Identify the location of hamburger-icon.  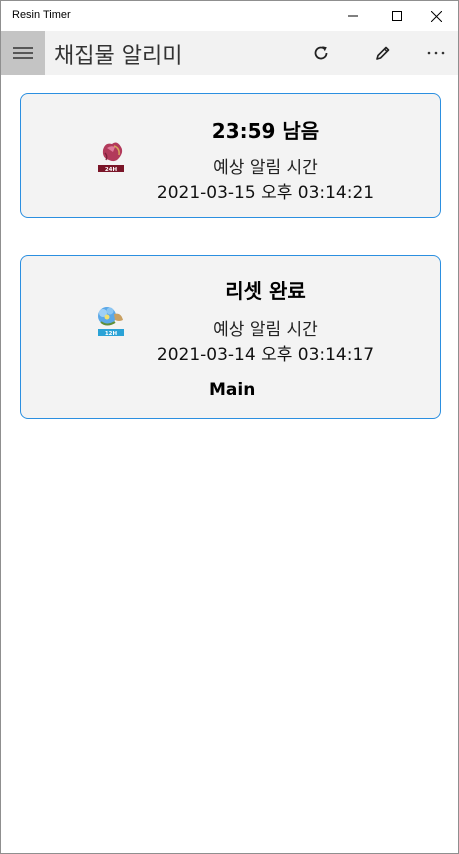
(23, 53).